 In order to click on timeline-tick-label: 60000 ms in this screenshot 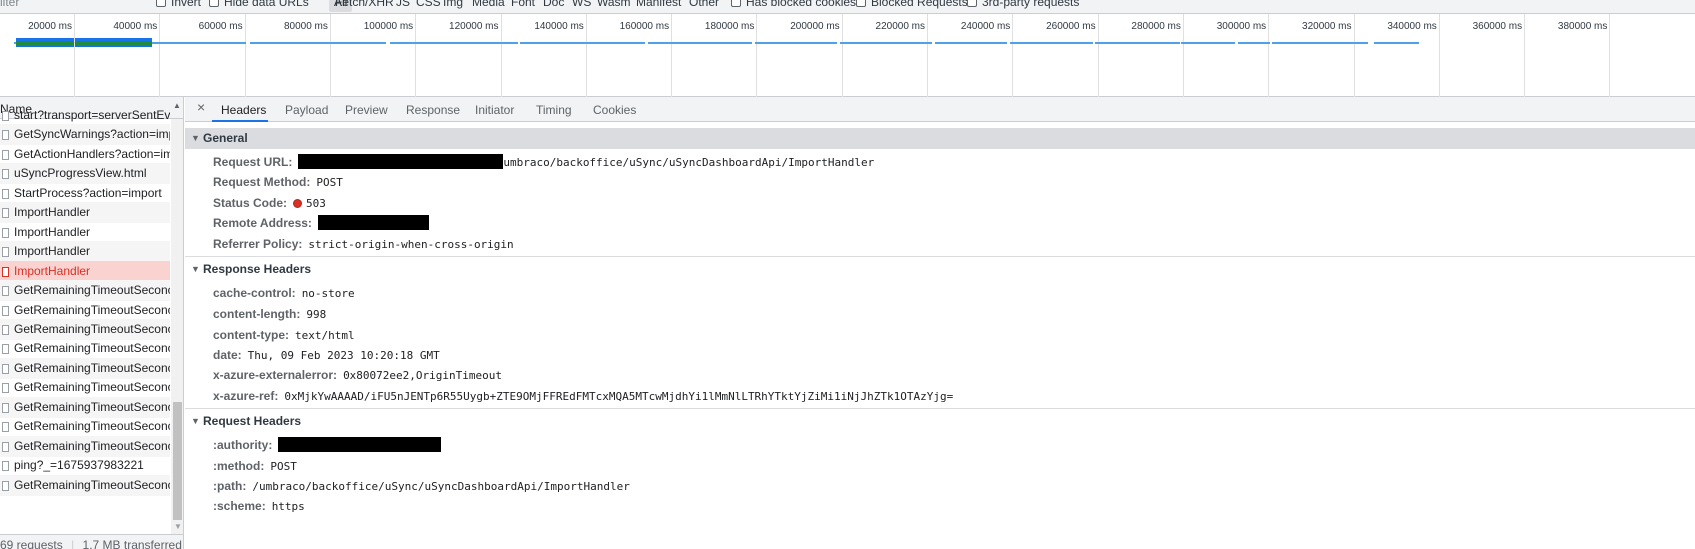, I will do `click(220, 26)`.